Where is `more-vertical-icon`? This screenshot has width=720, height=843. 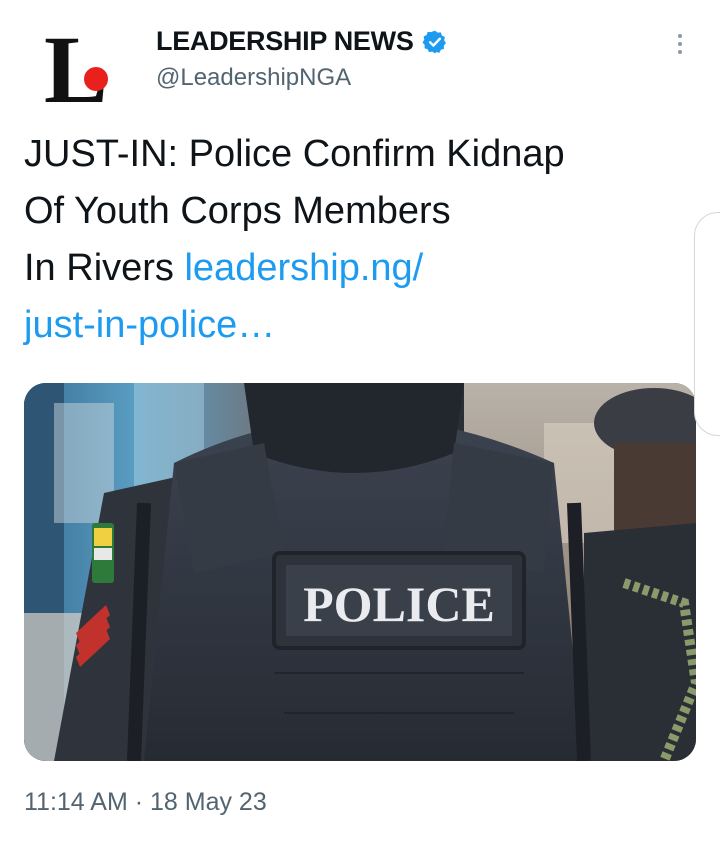 more-vertical-icon is located at coordinates (680, 44).